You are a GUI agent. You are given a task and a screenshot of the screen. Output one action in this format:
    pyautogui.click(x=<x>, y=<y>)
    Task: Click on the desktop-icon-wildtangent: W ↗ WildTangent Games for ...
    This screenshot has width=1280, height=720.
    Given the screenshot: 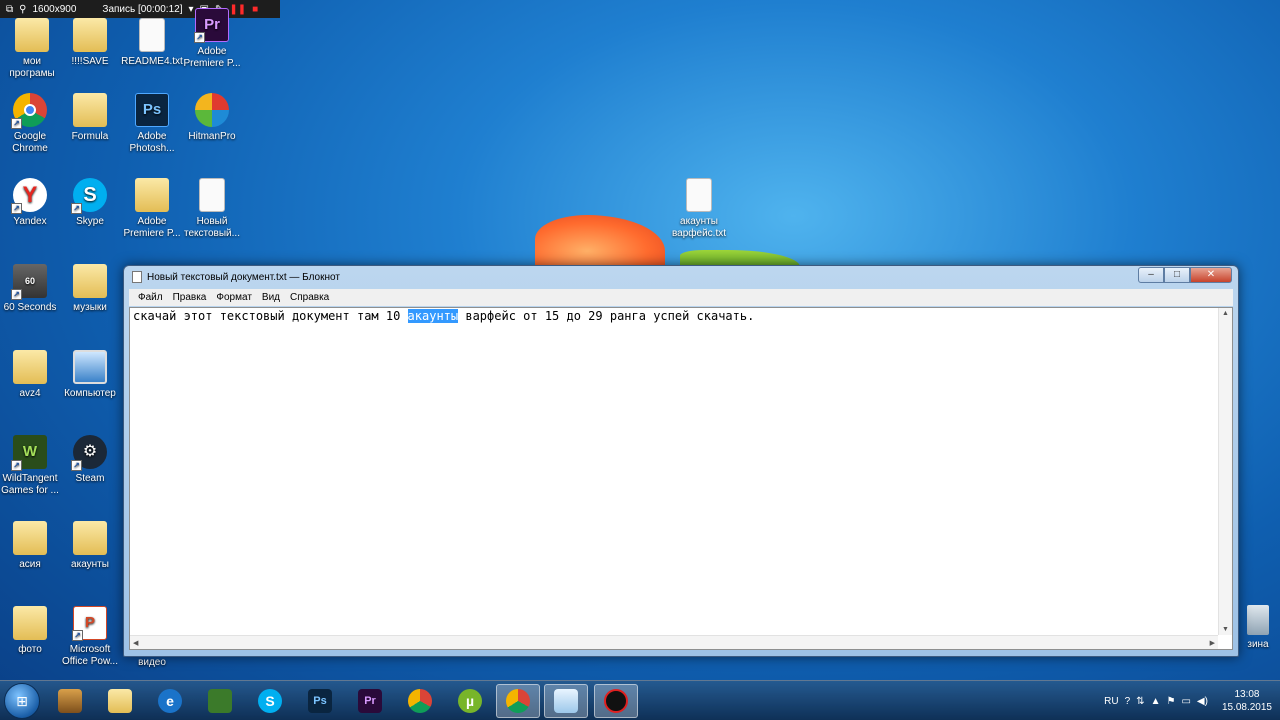 What is the action you would take?
    pyautogui.click(x=31, y=466)
    